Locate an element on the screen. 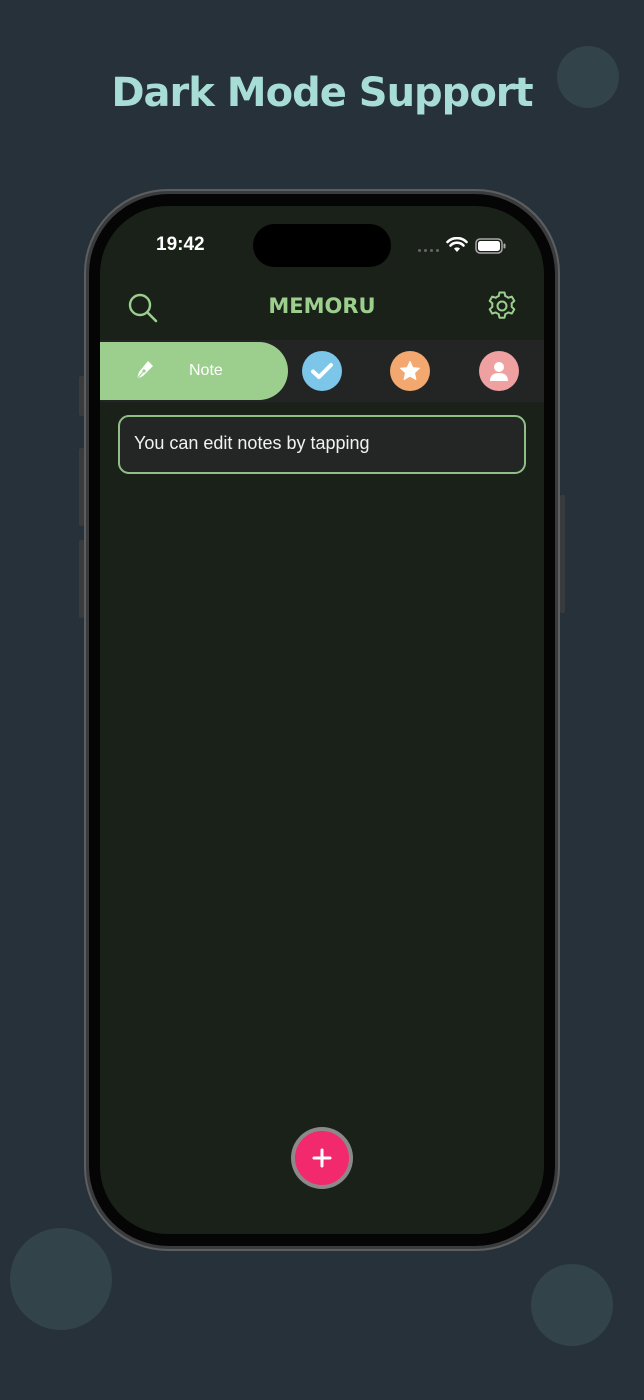  tab-personal is located at coordinates (499, 371).